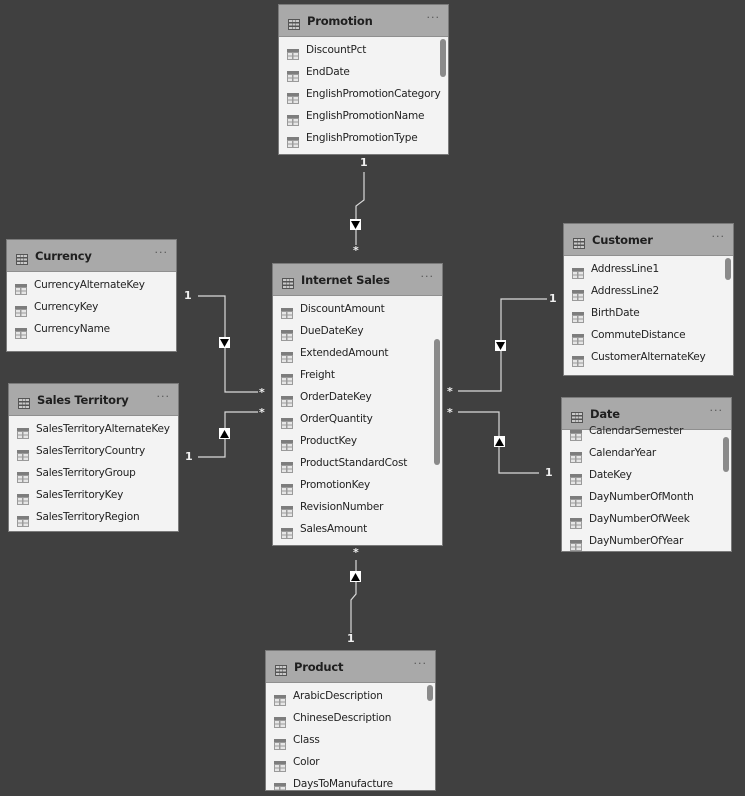  Describe the element at coordinates (357, 419) in the screenshot. I see `field-row: OrderQuantity` at that location.